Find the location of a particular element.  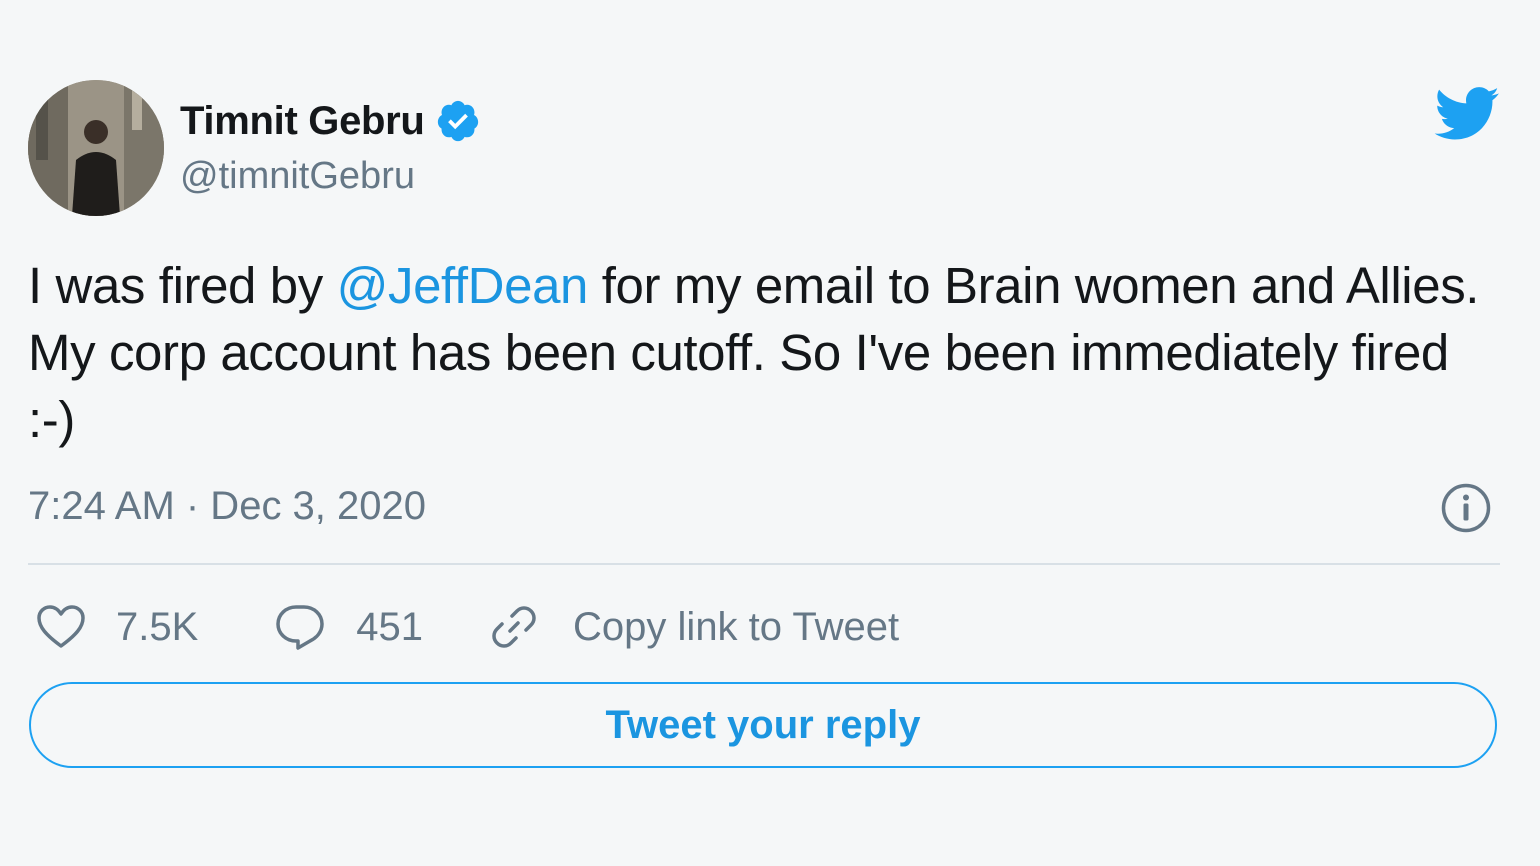

heart-icon is located at coordinates (61, 626).